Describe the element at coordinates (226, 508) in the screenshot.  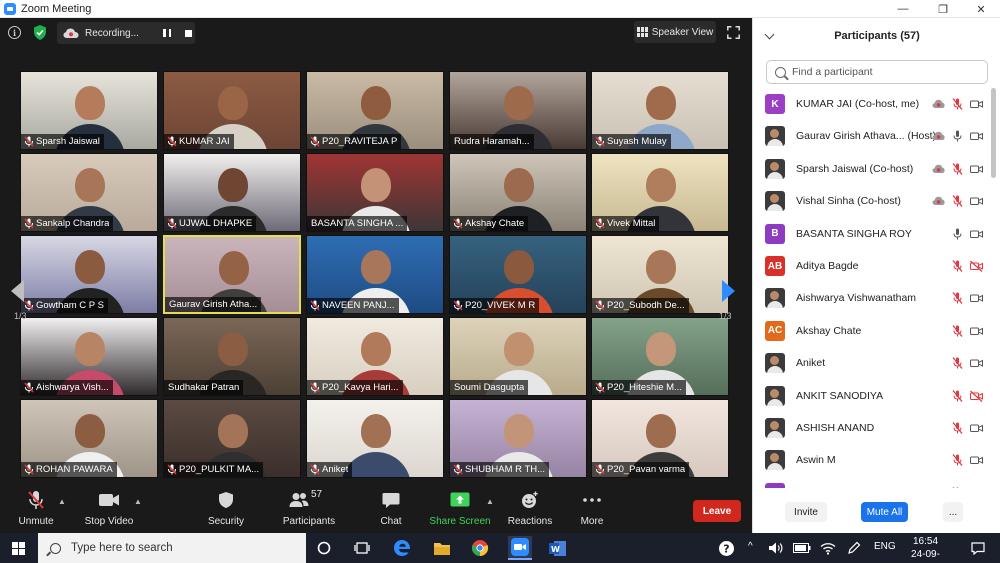
I see `security-button: Security` at that location.